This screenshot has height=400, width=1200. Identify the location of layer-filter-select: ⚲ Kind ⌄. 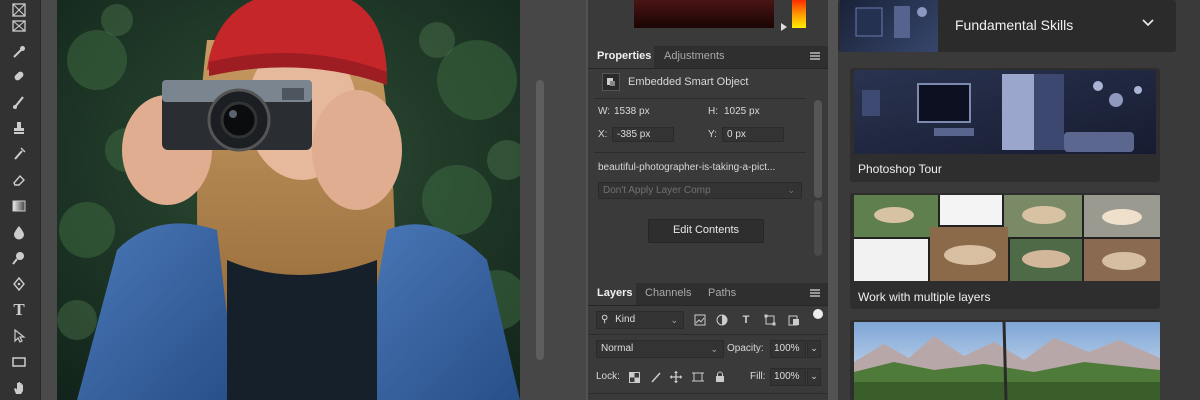
(640, 320).